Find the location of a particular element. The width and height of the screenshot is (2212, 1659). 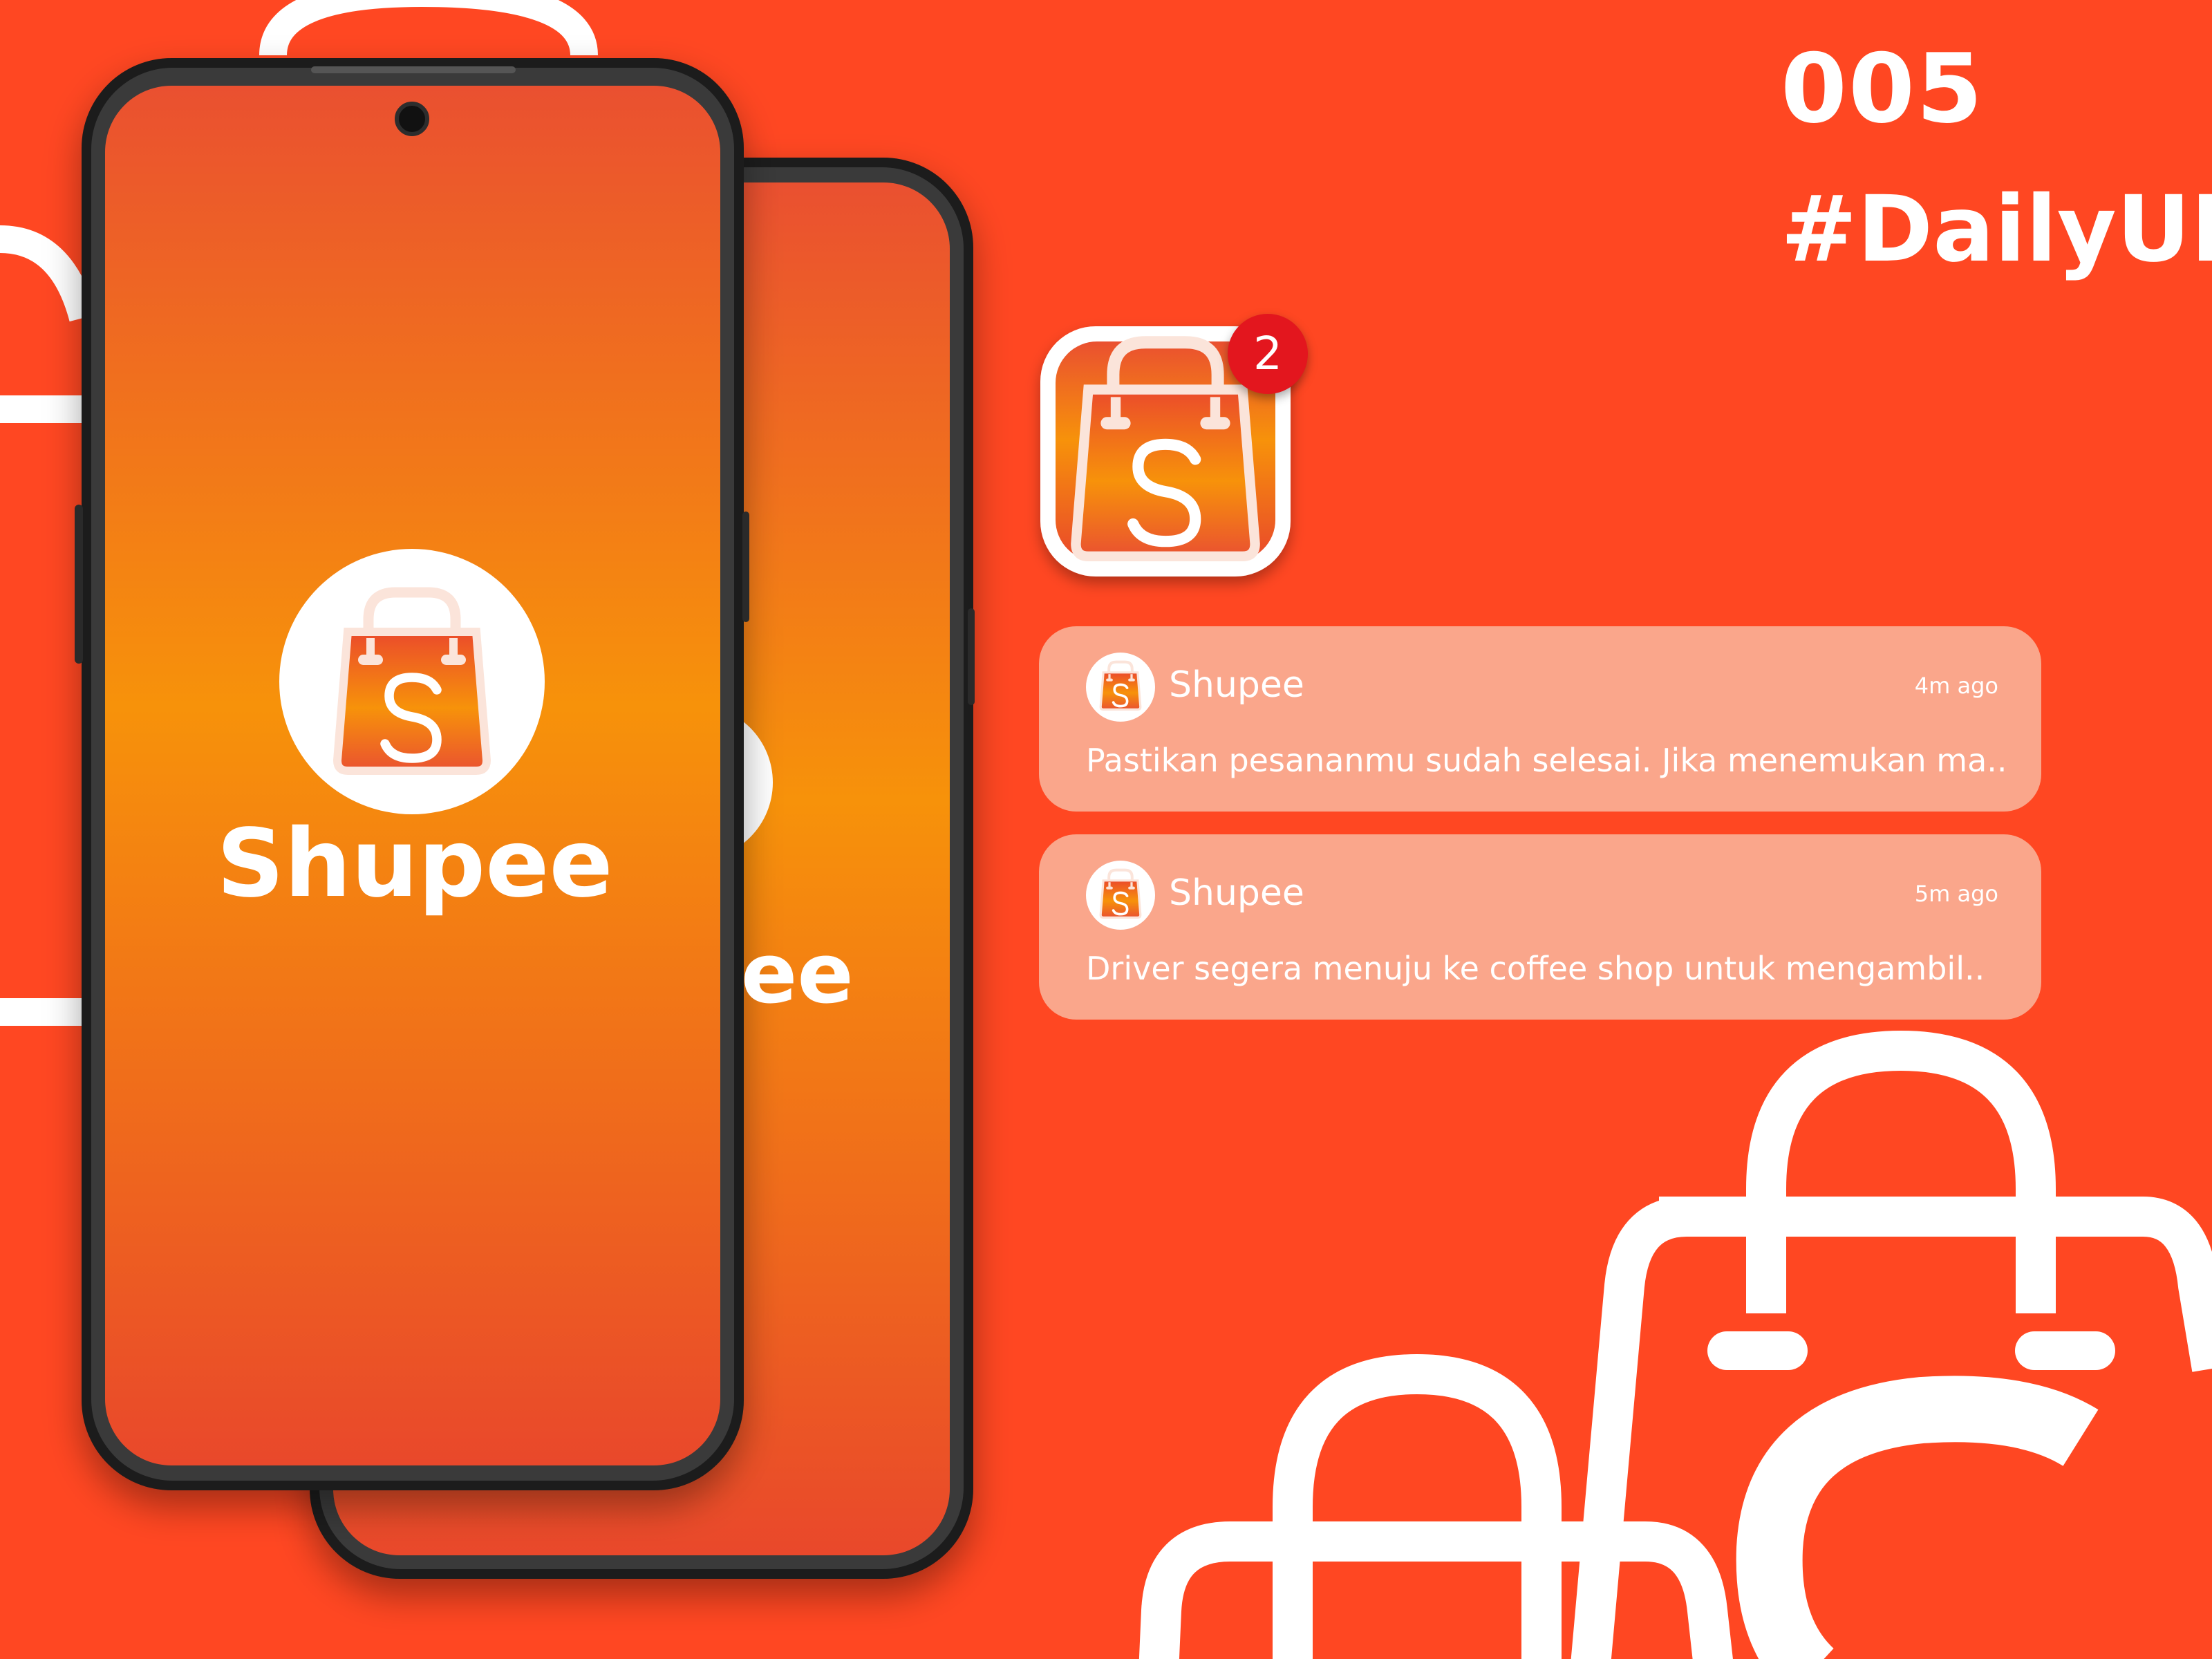

front-camera-icon is located at coordinates (412, 119).